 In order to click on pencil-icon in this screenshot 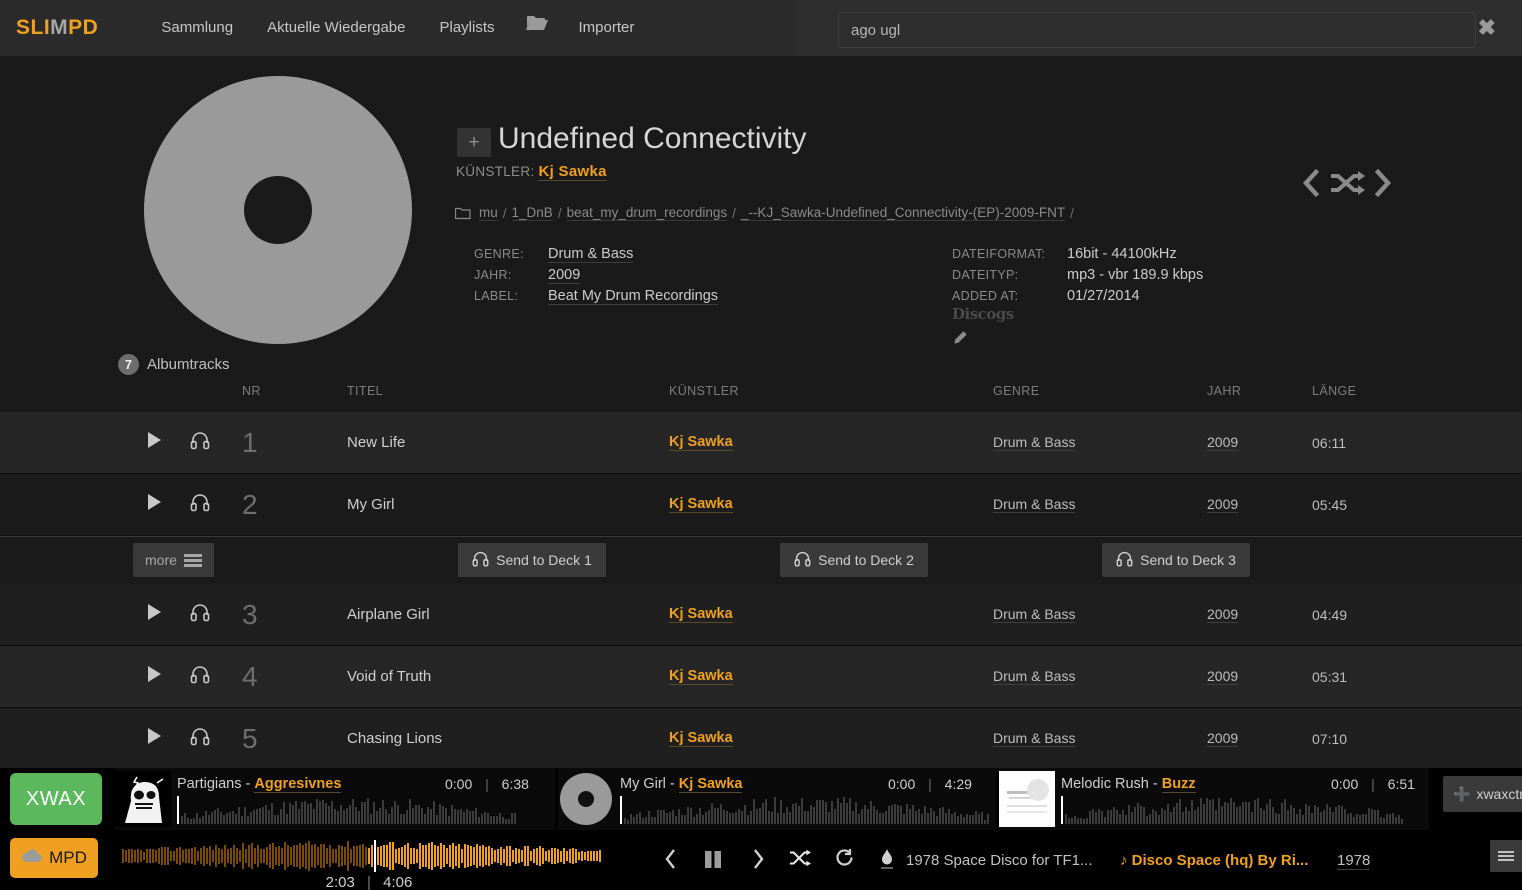, I will do `click(960, 340)`.